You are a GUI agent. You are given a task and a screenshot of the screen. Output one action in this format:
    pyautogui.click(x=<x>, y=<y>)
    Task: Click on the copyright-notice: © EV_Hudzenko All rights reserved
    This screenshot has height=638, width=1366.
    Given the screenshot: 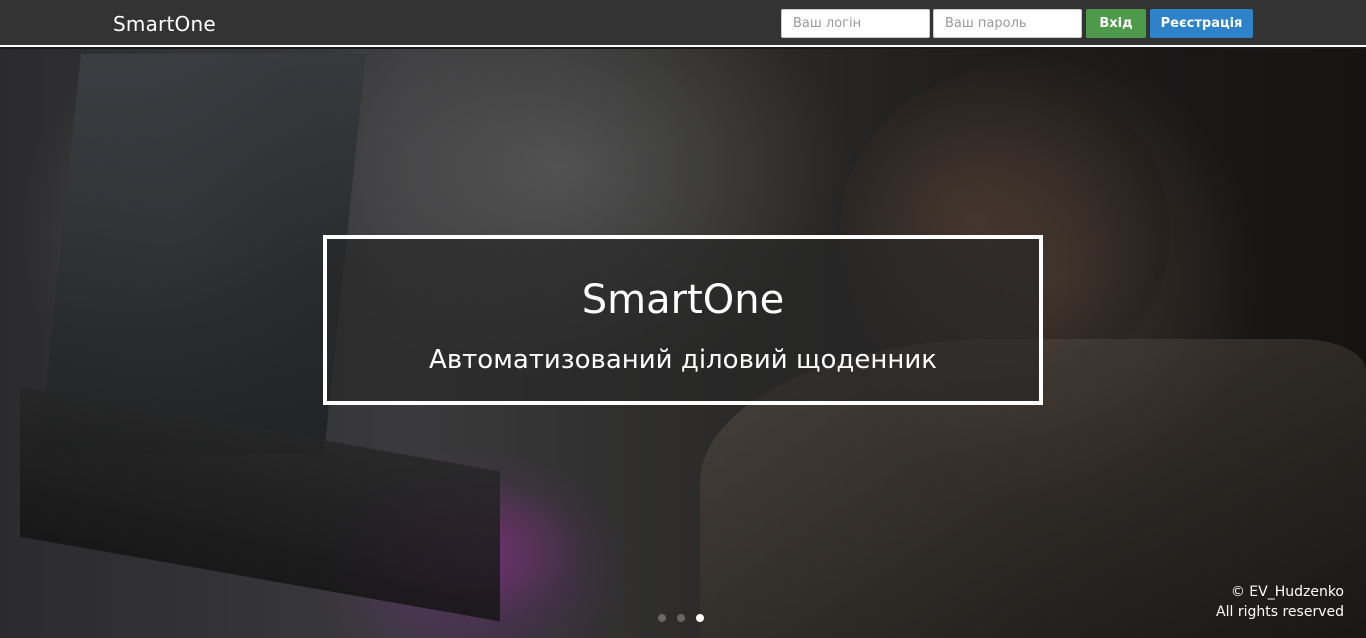 What is the action you would take?
    pyautogui.click(x=1280, y=602)
    